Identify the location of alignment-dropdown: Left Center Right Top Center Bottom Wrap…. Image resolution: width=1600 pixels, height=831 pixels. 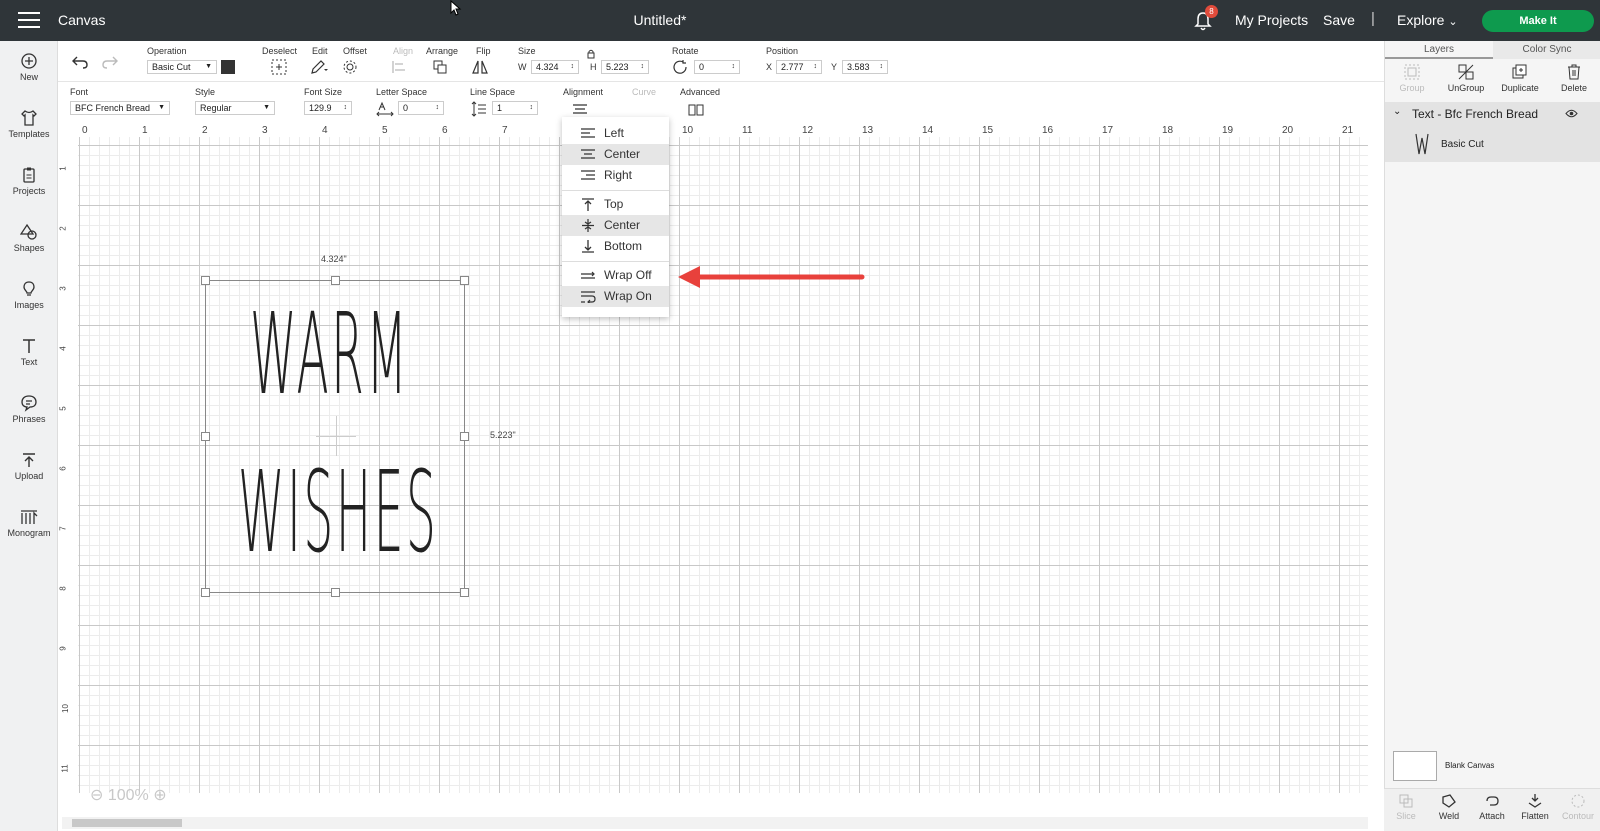
(615, 217).